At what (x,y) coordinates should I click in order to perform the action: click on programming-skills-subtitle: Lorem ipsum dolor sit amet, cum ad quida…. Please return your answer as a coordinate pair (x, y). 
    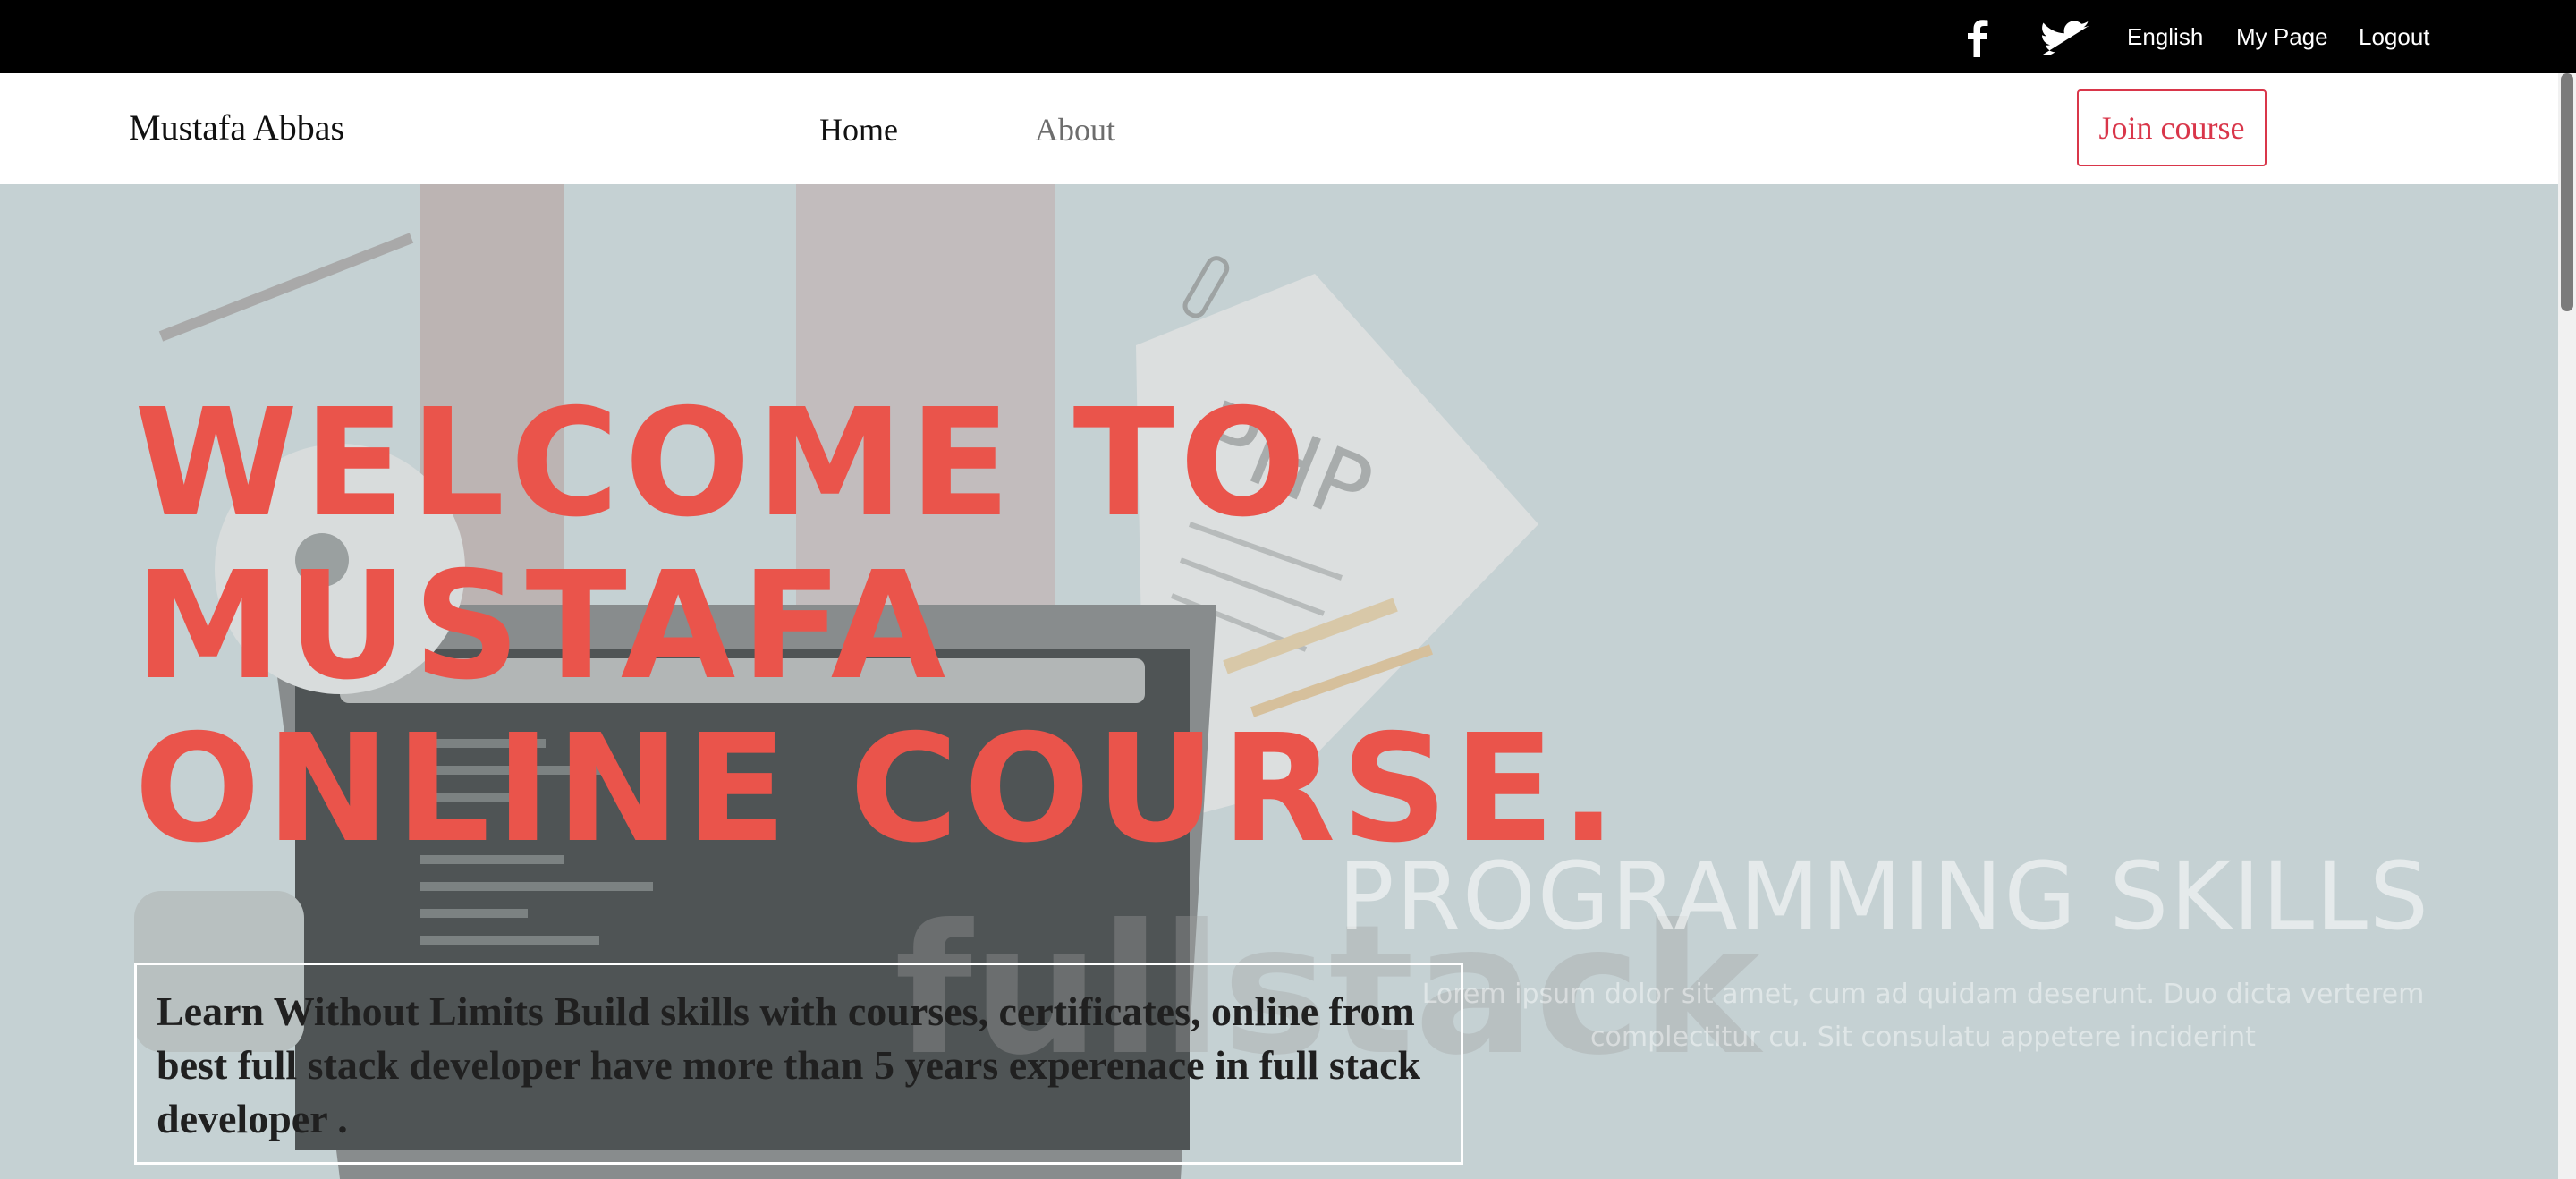
    Looking at the image, I should click on (1923, 1016).